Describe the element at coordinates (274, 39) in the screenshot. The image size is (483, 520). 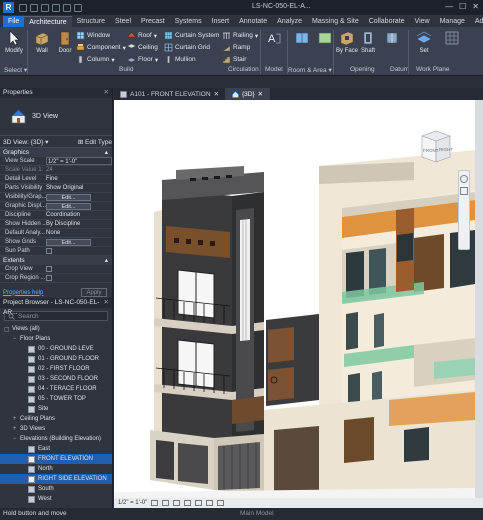
I see `model-text-button: A` at that location.